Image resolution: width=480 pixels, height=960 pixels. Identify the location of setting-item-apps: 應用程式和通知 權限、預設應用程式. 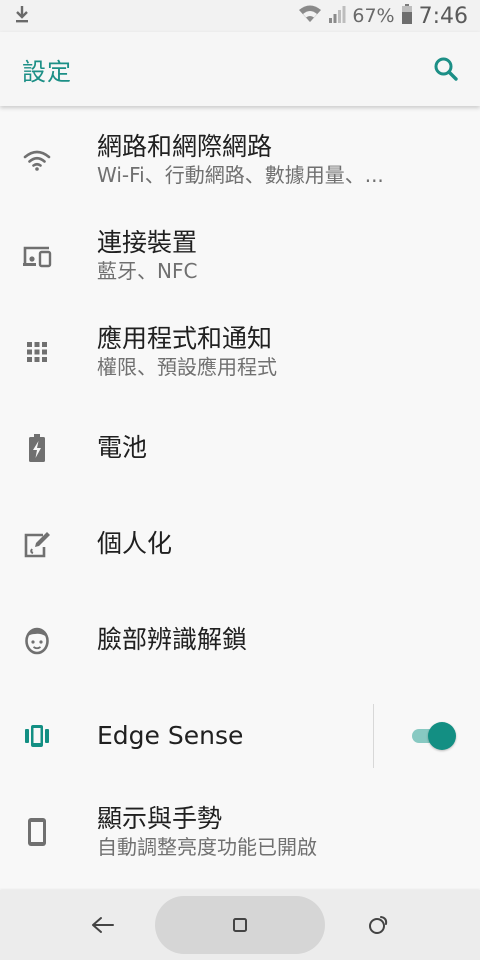
(240, 352).